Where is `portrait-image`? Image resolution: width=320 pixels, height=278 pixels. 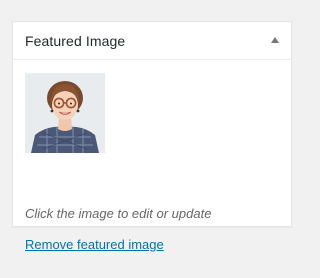 portrait-image is located at coordinates (65, 113).